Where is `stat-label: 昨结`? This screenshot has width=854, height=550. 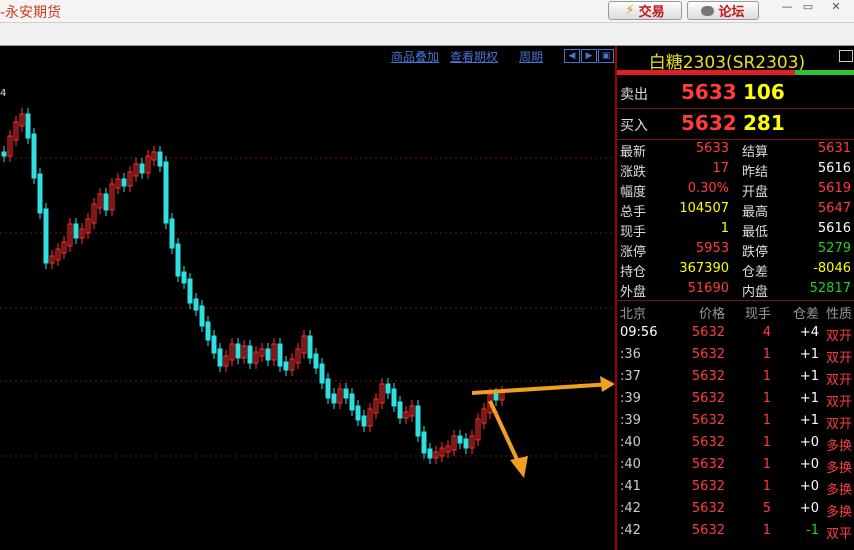
stat-label: 昨结 is located at coordinates (755, 172).